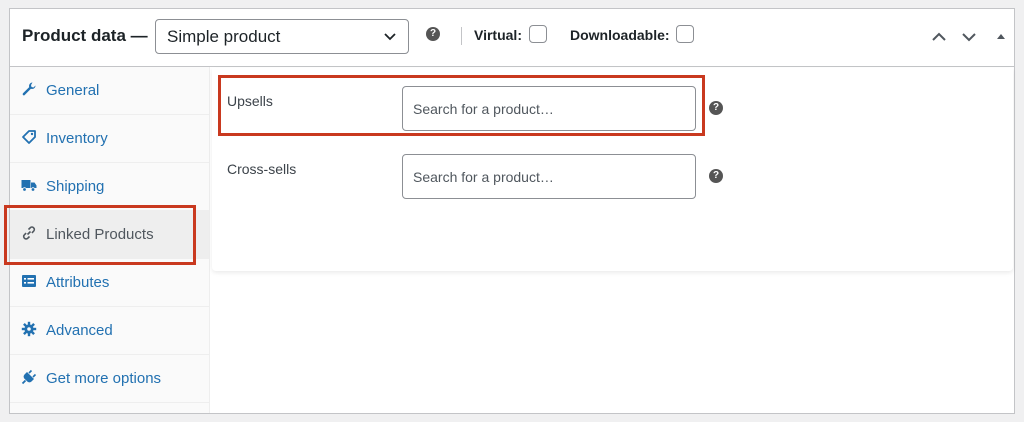  Describe the element at coordinates (620, 35) in the screenshot. I see `downloadable-label: Downloadable:` at that location.